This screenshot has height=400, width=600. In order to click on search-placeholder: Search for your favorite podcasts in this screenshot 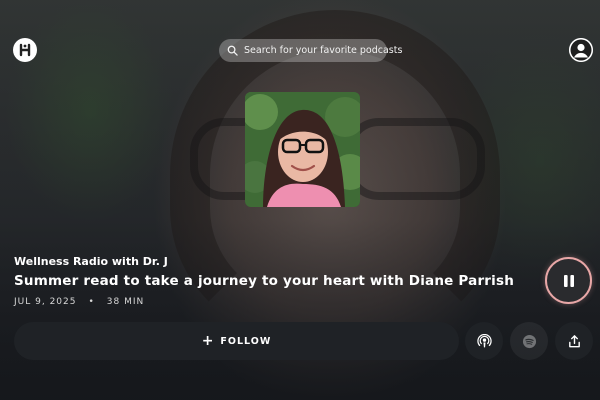, I will do `click(323, 50)`.